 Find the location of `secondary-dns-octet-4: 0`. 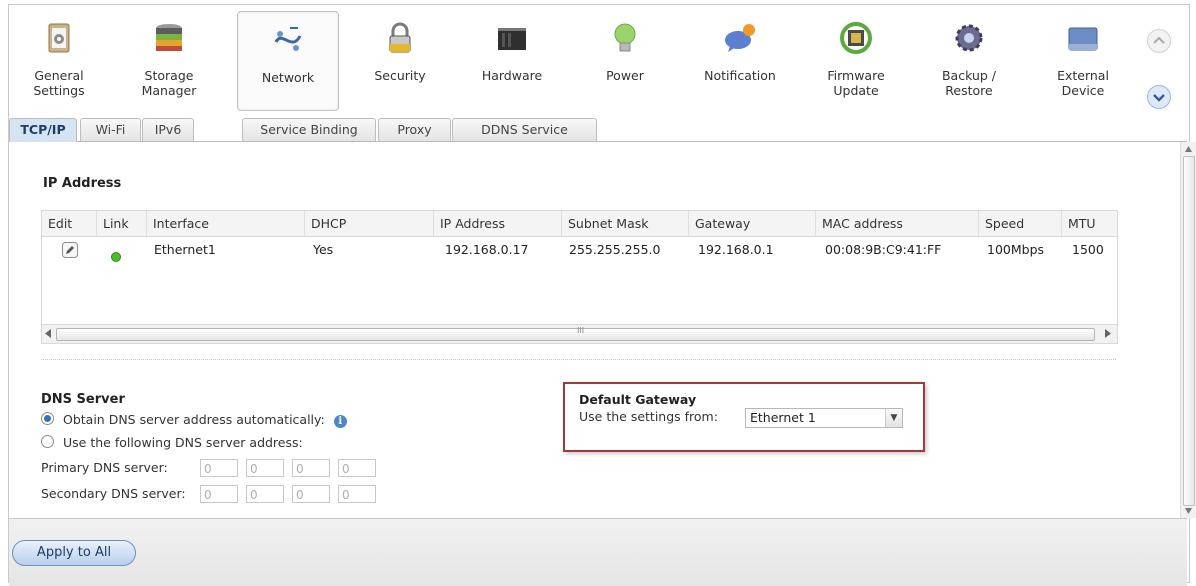

secondary-dns-octet-4: 0 is located at coordinates (357, 494).